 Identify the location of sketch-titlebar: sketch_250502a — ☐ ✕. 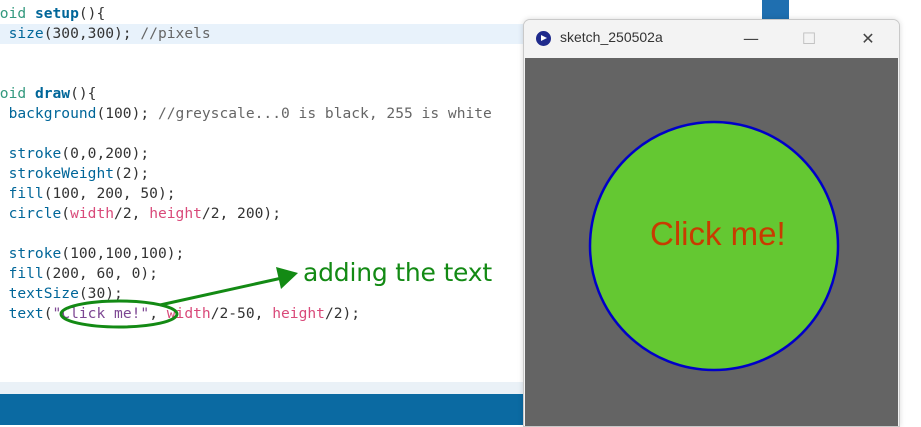
(711, 39).